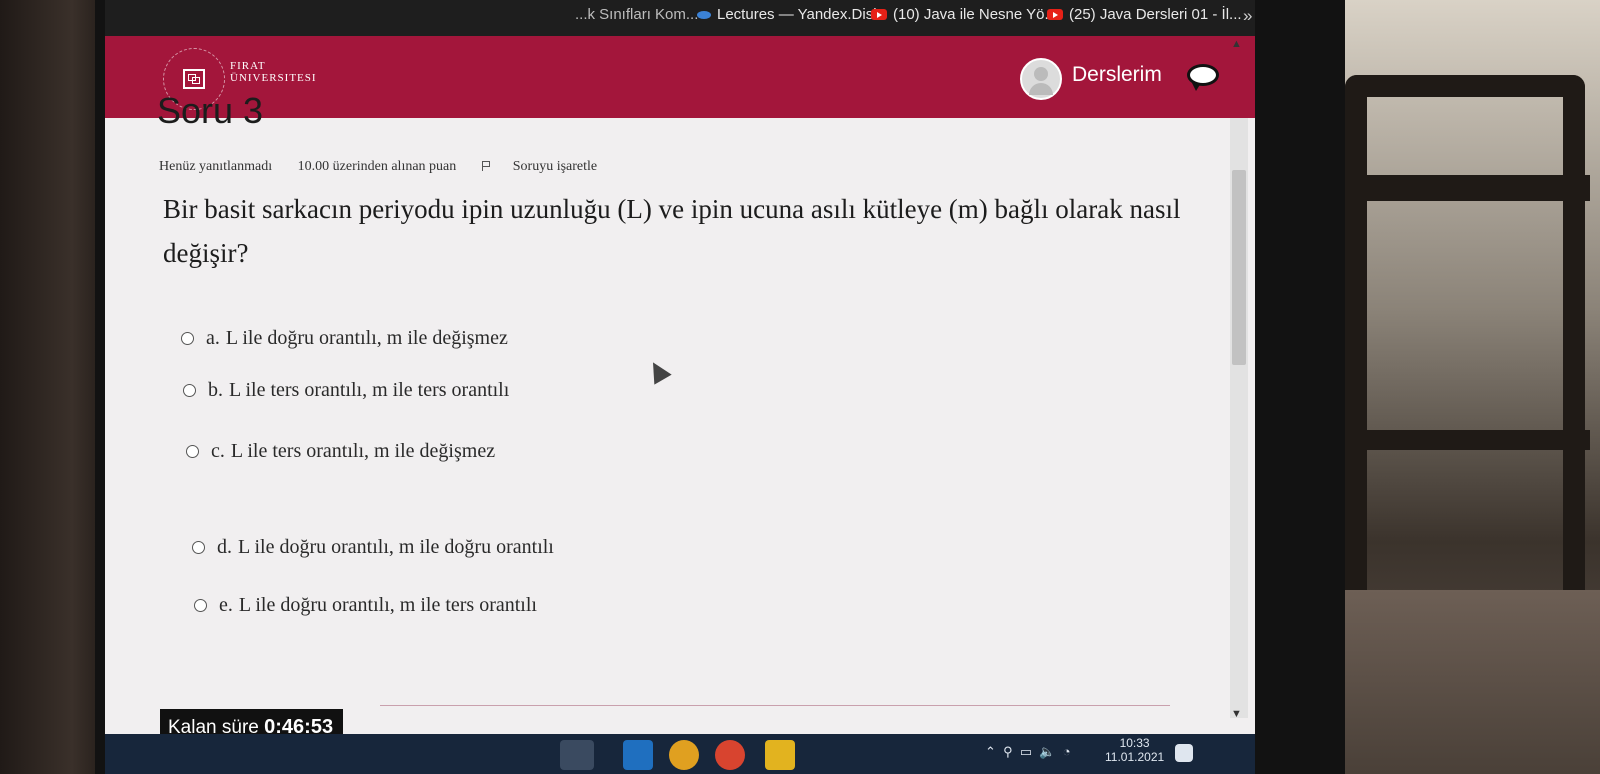 Image resolution: width=1600 pixels, height=774 pixels. Describe the element at coordinates (684, 755) in the screenshot. I see `file-explorer-icon` at that location.